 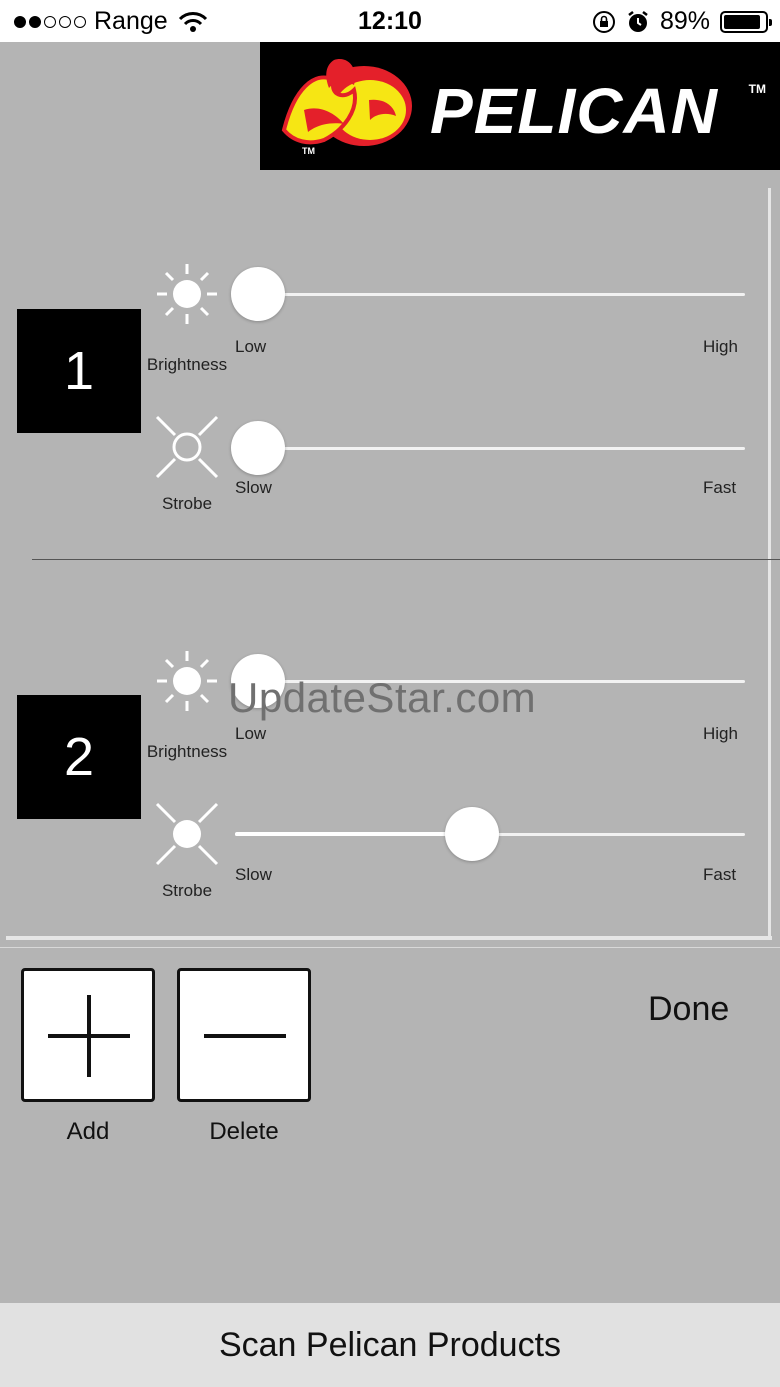 What do you see at coordinates (79, 371) in the screenshot?
I see `light-1-number: 1` at bounding box center [79, 371].